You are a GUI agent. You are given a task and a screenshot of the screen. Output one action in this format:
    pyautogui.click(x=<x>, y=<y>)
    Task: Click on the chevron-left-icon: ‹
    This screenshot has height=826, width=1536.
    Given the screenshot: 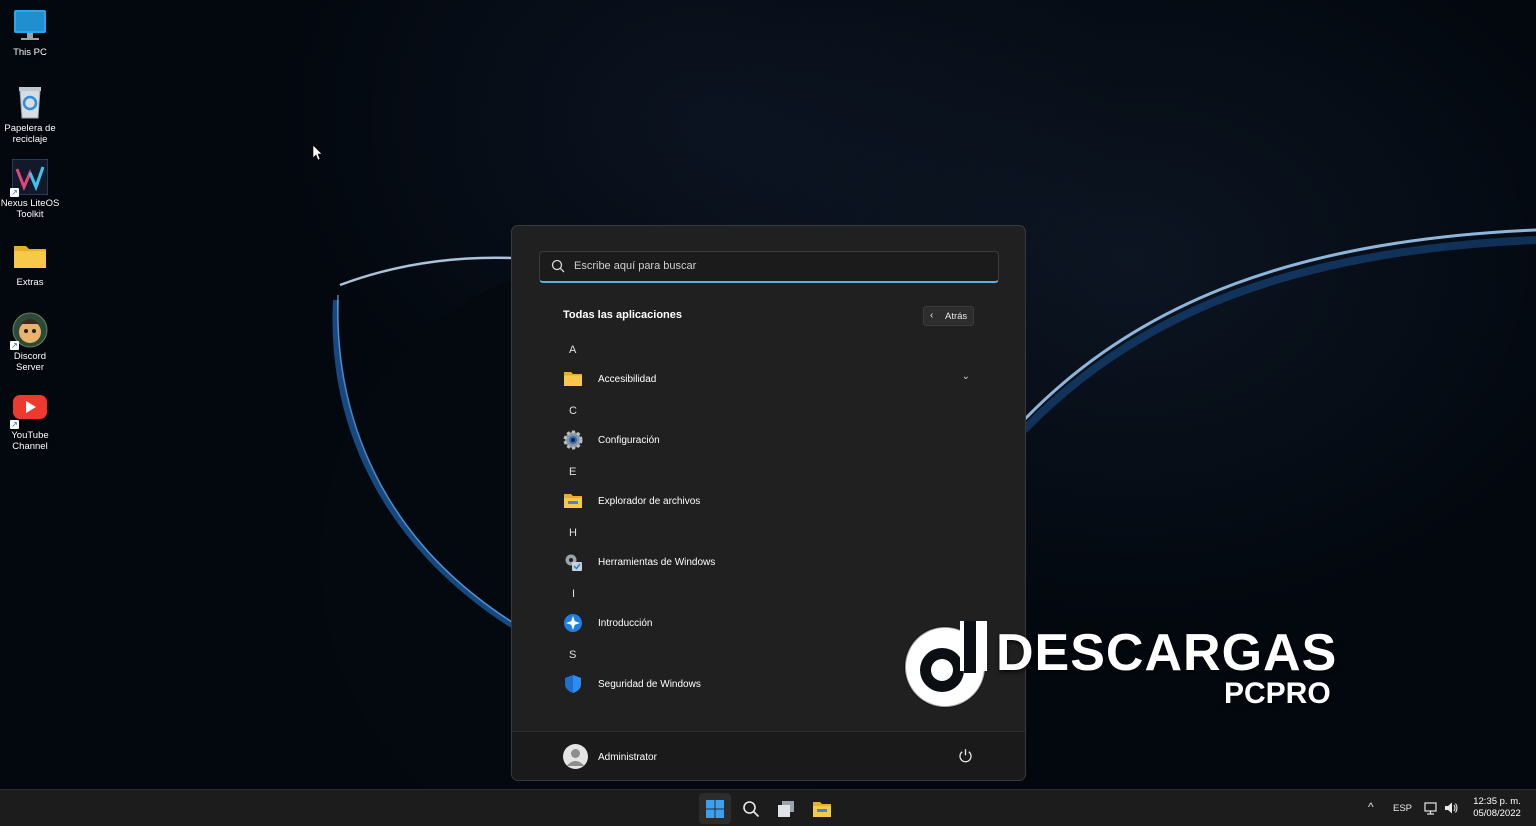 What is the action you would take?
    pyautogui.click(x=932, y=315)
    